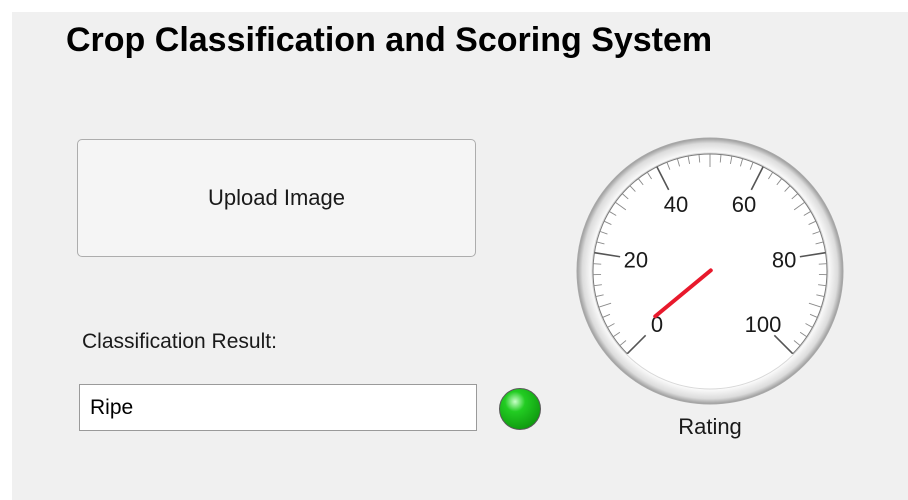 This screenshot has height=500, width=908. What do you see at coordinates (636, 259) in the screenshot?
I see `gauge-tick-label: 20` at bounding box center [636, 259].